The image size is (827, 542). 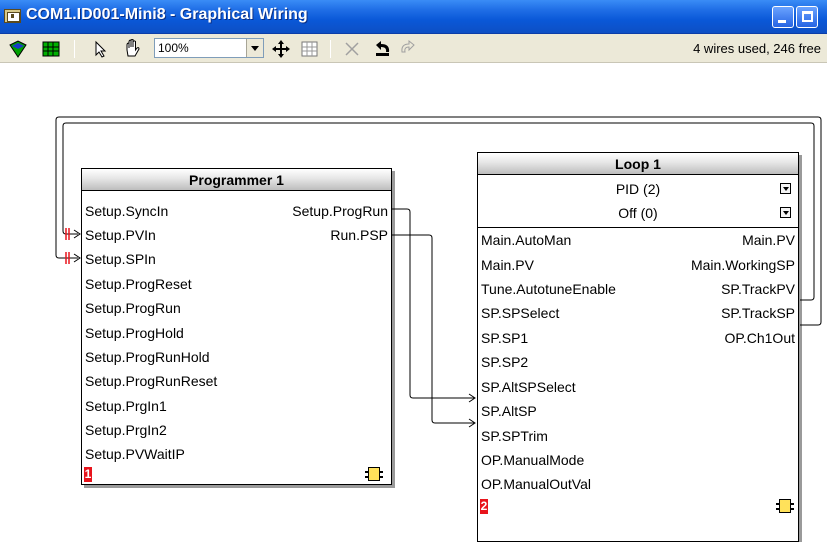 What do you see at coordinates (209, 48) in the screenshot?
I see `zoom-select: 100%` at bounding box center [209, 48].